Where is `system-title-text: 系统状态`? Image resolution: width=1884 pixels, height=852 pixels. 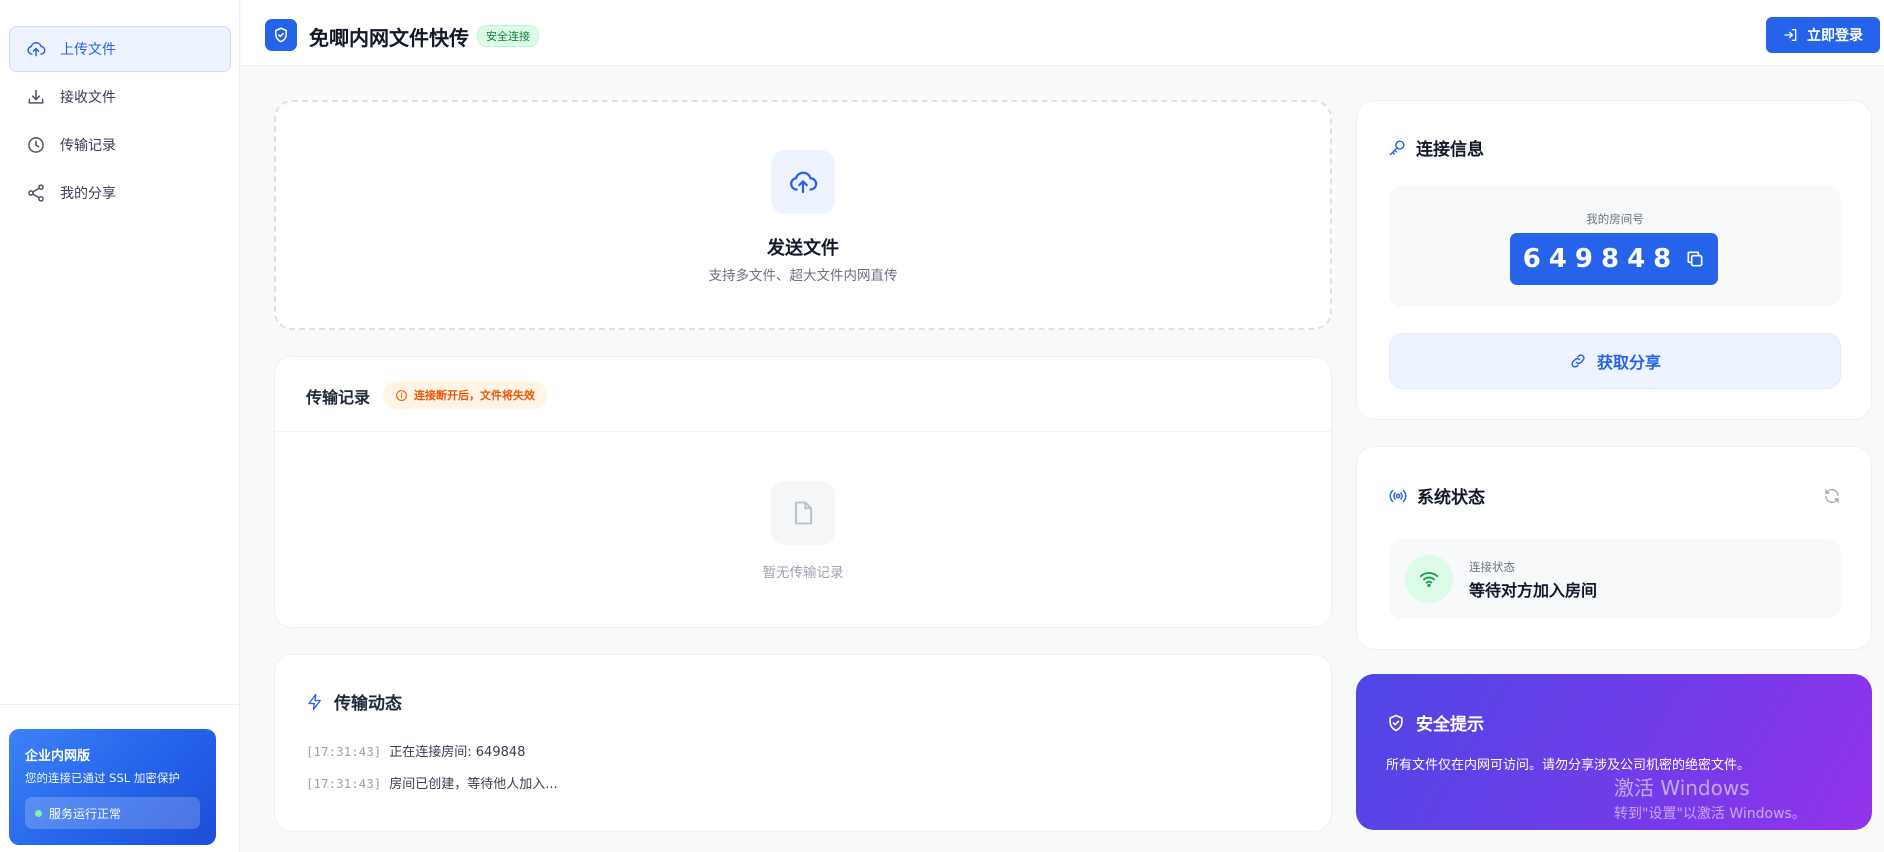
system-title-text: 系统状态 is located at coordinates (1451, 498).